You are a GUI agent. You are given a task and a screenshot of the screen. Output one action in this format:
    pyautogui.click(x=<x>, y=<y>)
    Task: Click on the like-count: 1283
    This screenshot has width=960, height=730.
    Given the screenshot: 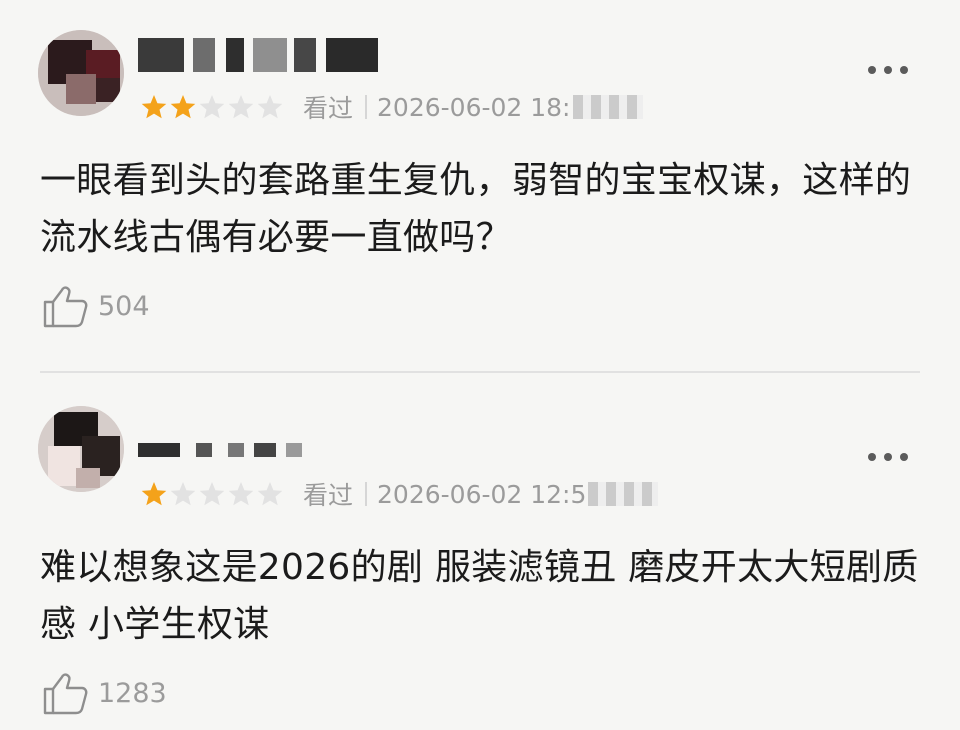 What is the action you would take?
    pyautogui.click(x=132, y=693)
    